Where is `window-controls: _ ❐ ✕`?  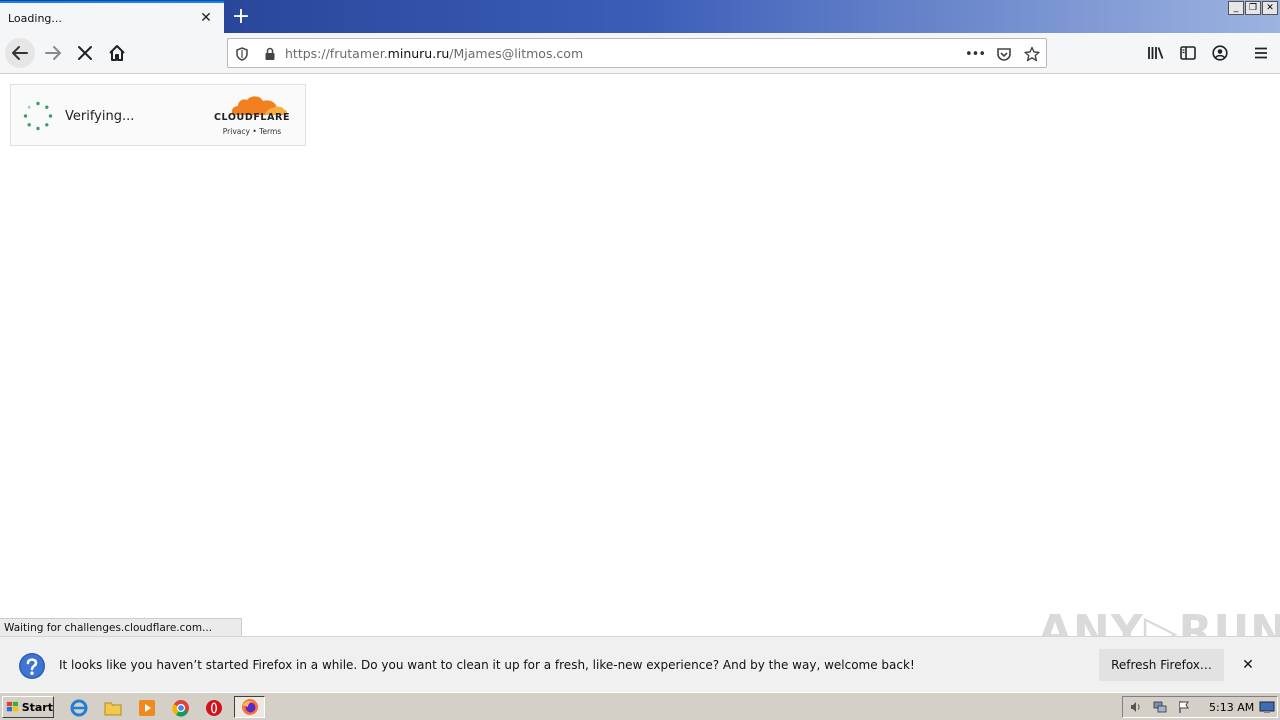 window-controls: _ ❐ ✕ is located at coordinates (1253, 8).